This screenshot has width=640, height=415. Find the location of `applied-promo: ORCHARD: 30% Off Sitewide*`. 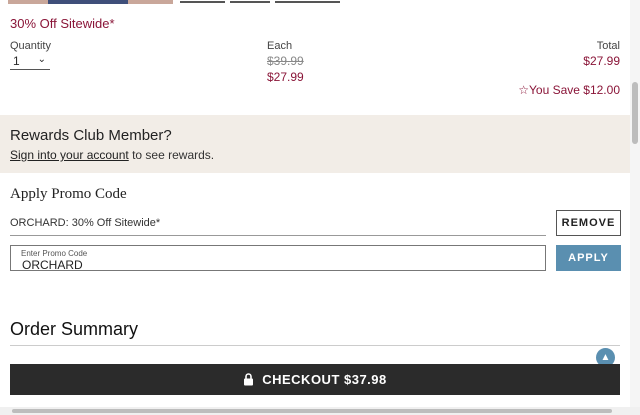

applied-promo: ORCHARD: 30% Off Sitewide* is located at coordinates (85, 223).